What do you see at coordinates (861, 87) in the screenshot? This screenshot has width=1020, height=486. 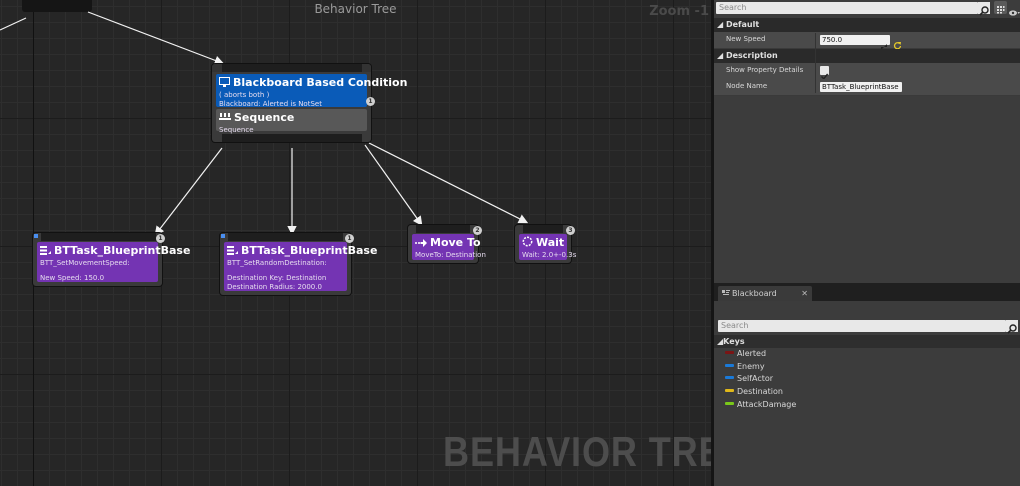 I see `node-name-input: BTTask_BlueprintBase` at bounding box center [861, 87].